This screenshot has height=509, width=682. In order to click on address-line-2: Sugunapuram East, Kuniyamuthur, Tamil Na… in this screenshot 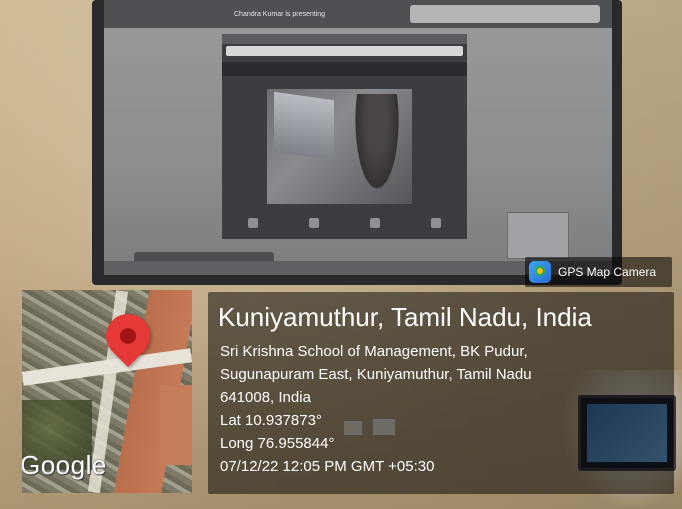, I will do `click(376, 374)`.